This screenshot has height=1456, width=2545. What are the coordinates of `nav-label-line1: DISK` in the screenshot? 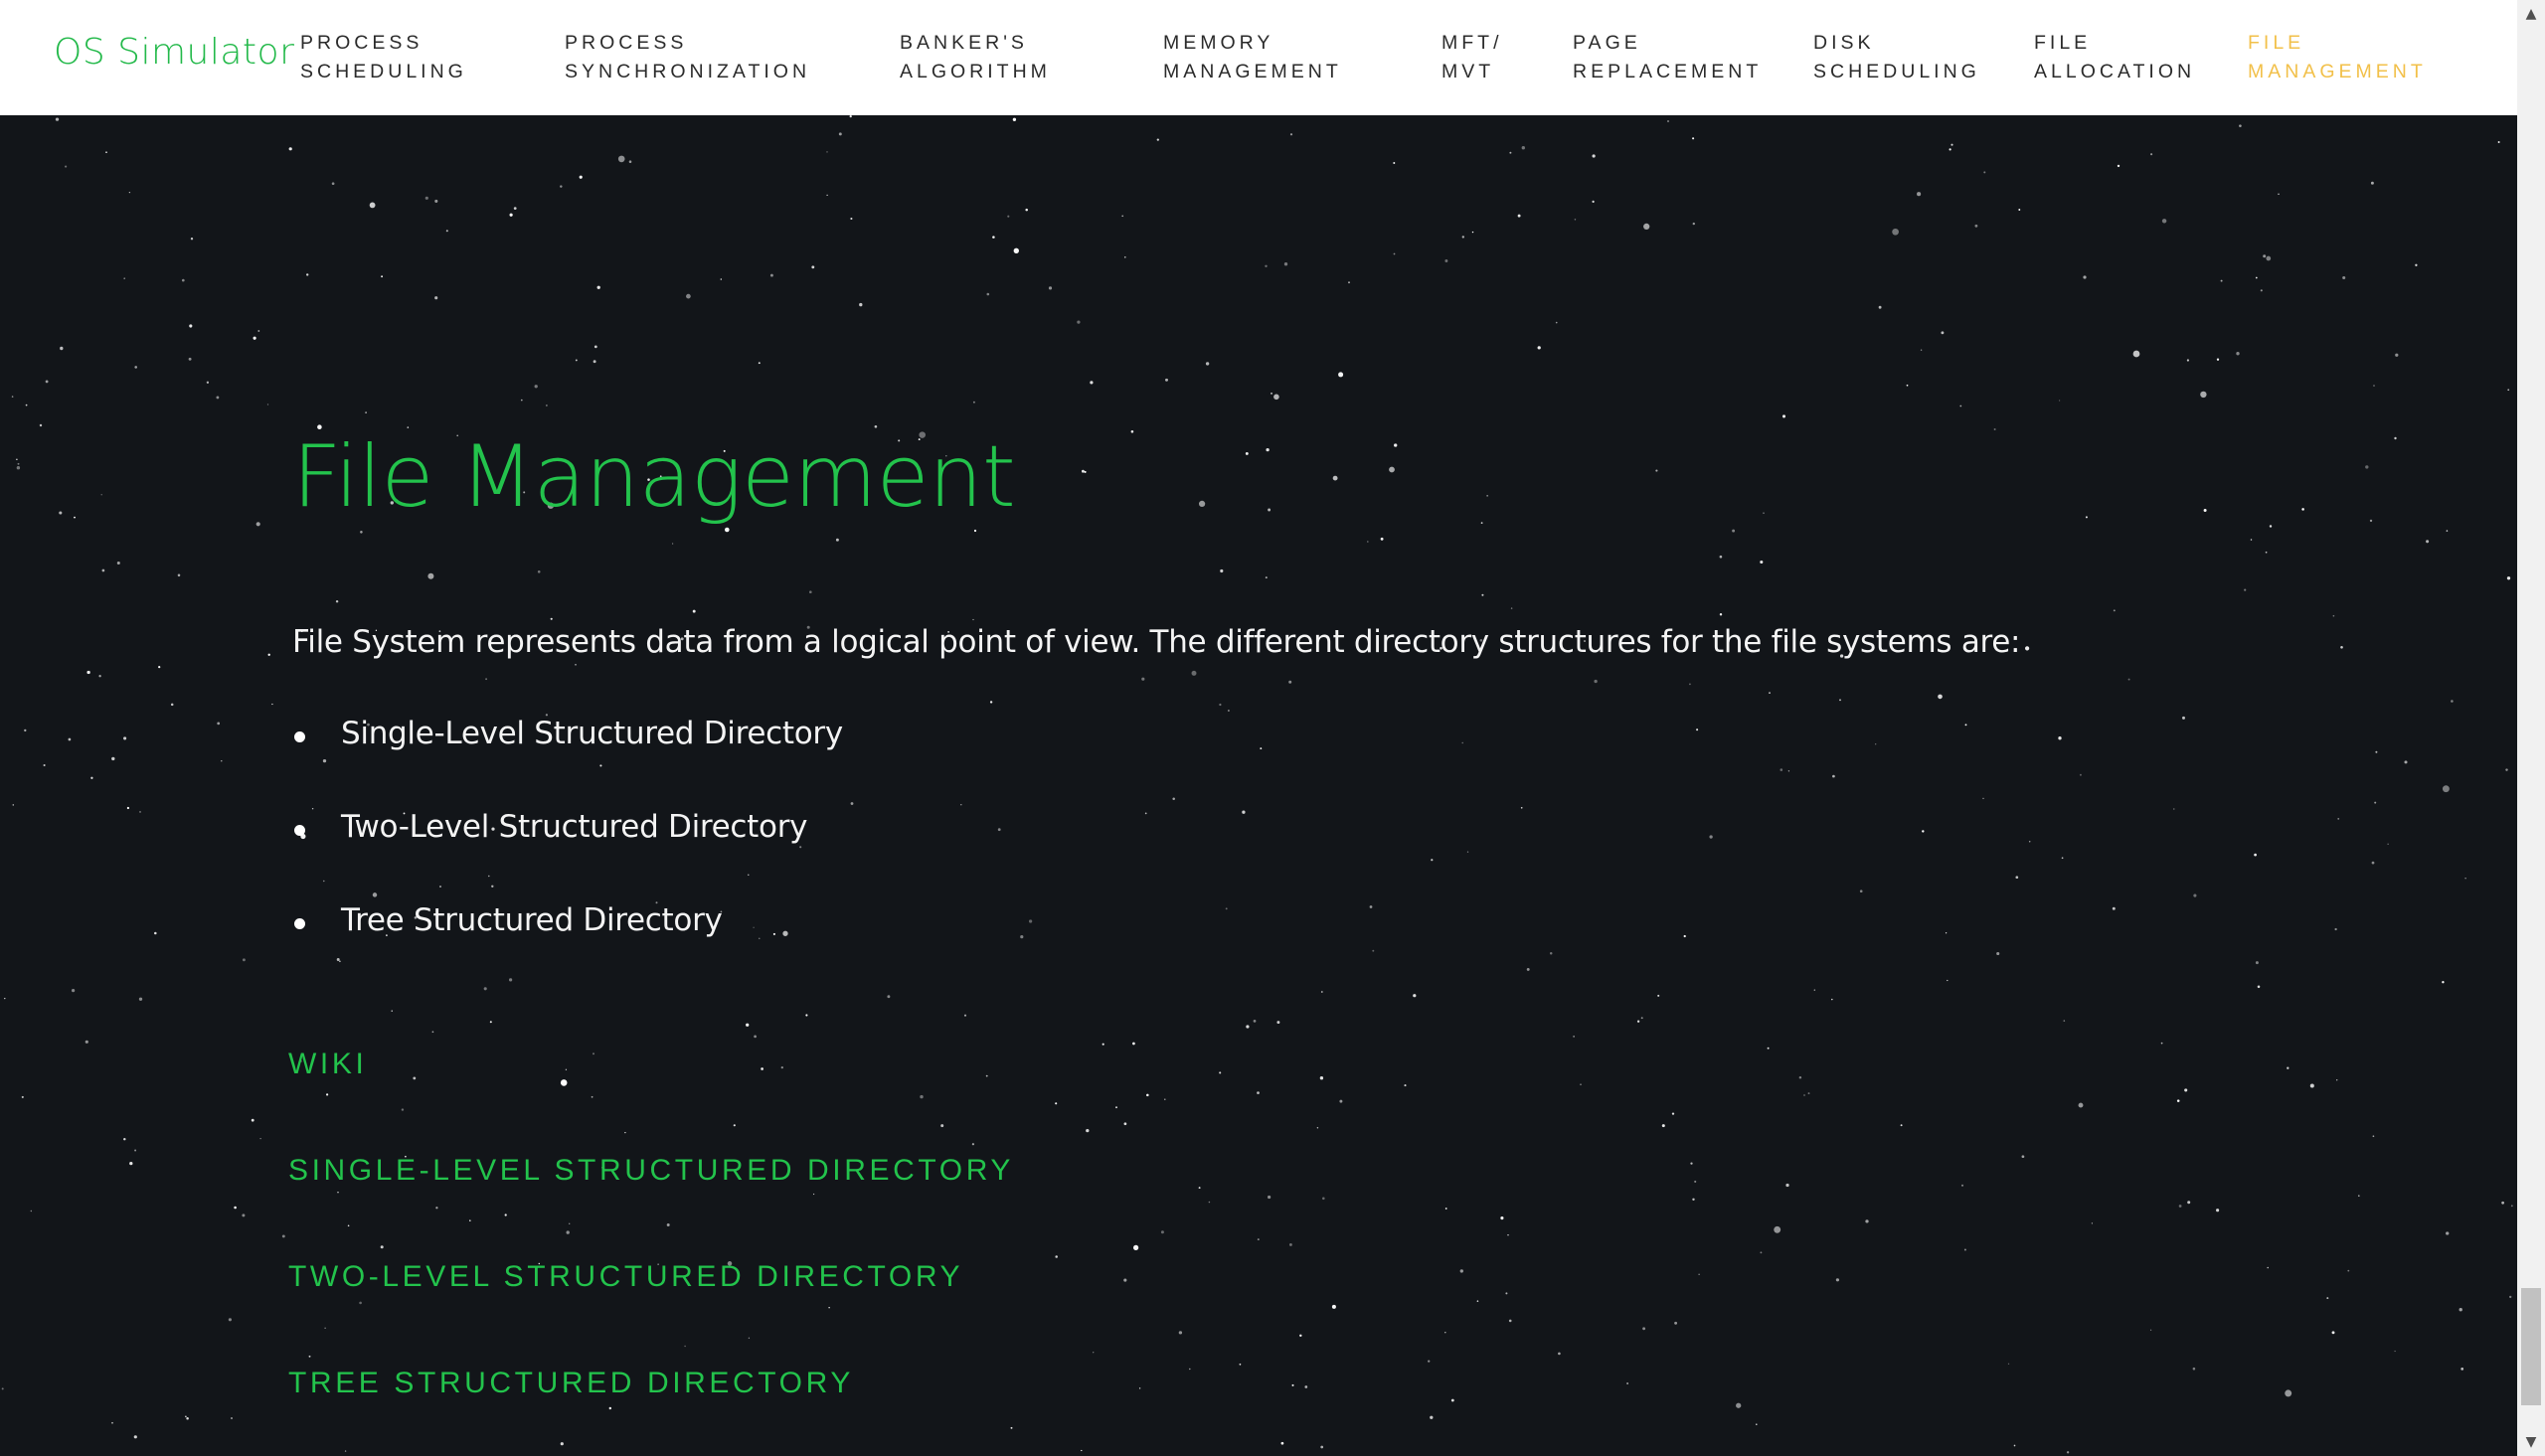 It's located at (1844, 43).